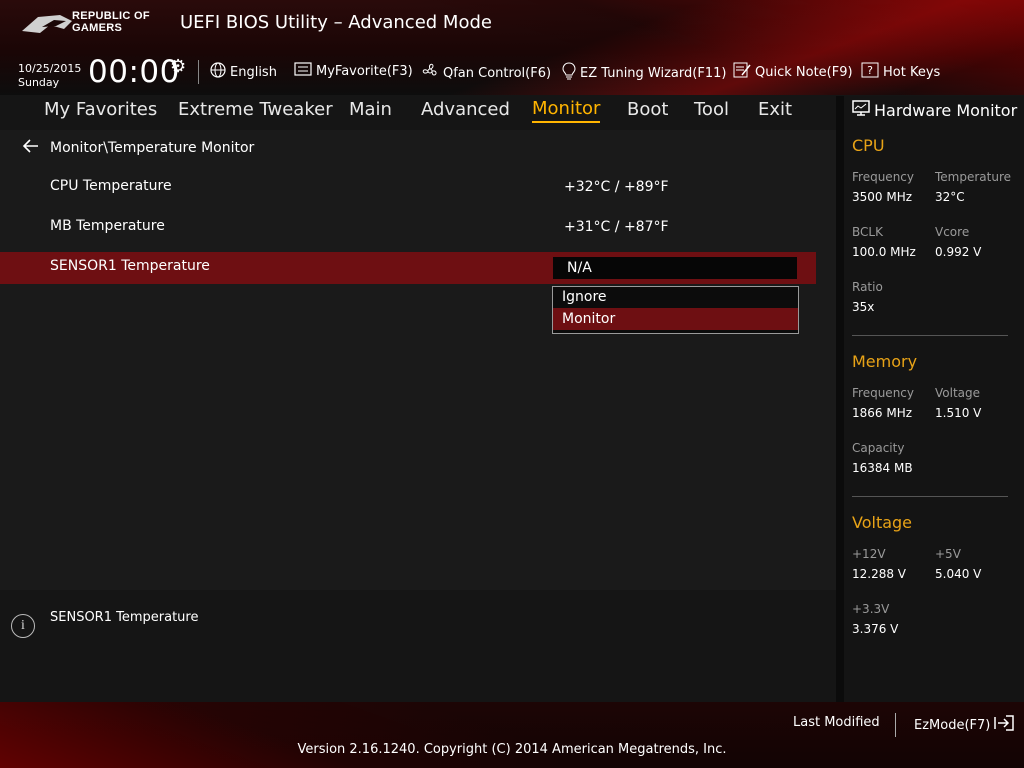  Describe the element at coordinates (364, 71) in the screenshot. I see `myfavorite-label: MyFavorite(F3)` at that location.